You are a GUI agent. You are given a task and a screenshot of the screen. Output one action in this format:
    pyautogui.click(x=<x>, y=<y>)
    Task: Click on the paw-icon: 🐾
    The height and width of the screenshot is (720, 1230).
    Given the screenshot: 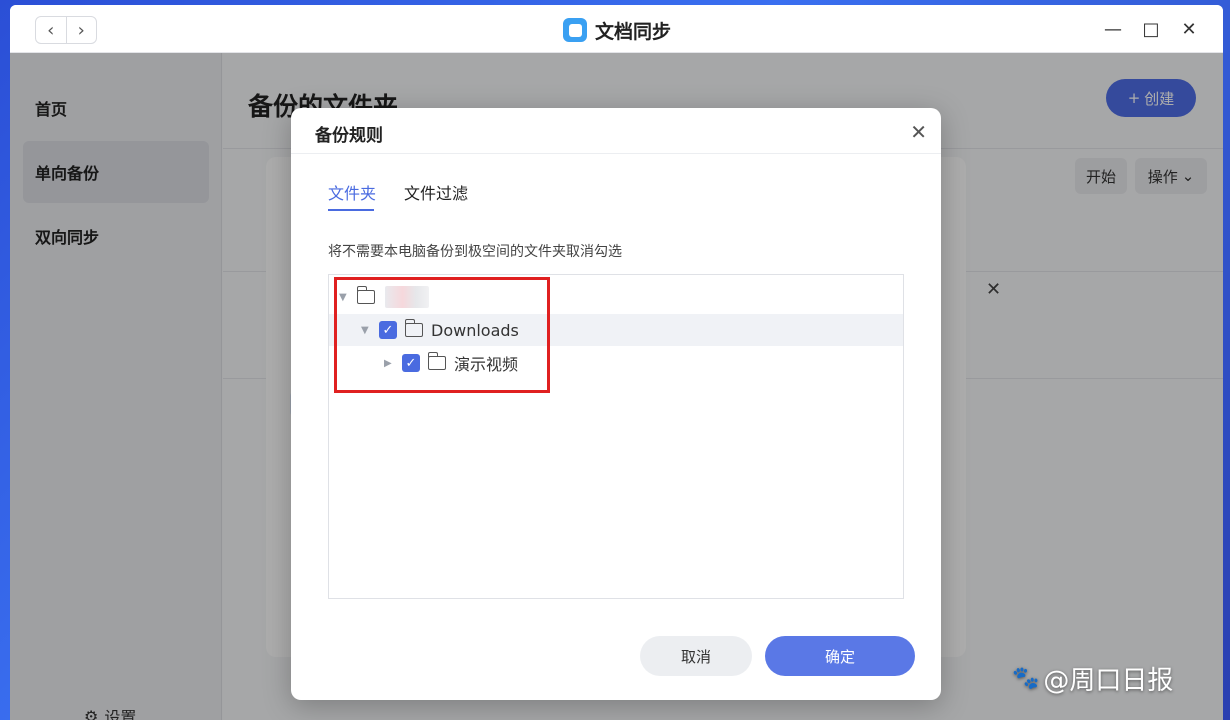 What is the action you would take?
    pyautogui.click(x=1026, y=678)
    